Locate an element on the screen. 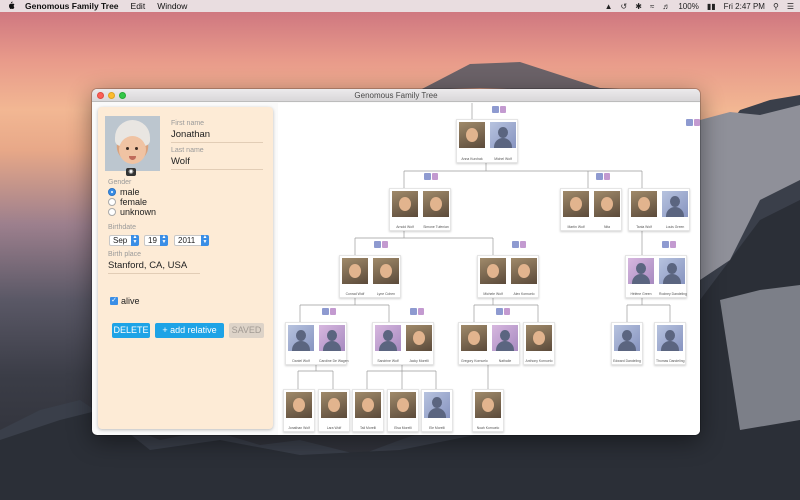 The image size is (800, 500). time-machine-icon: ↺ is located at coordinates (624, 6).